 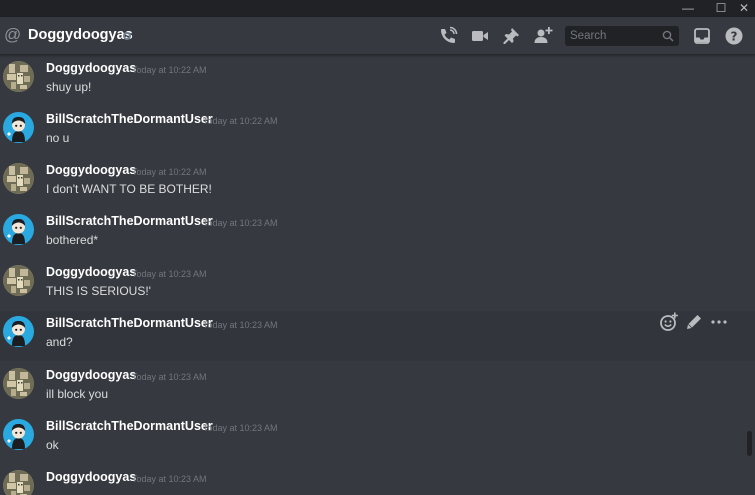 I want to click on inbox-icon, so click(x=702, y=36).